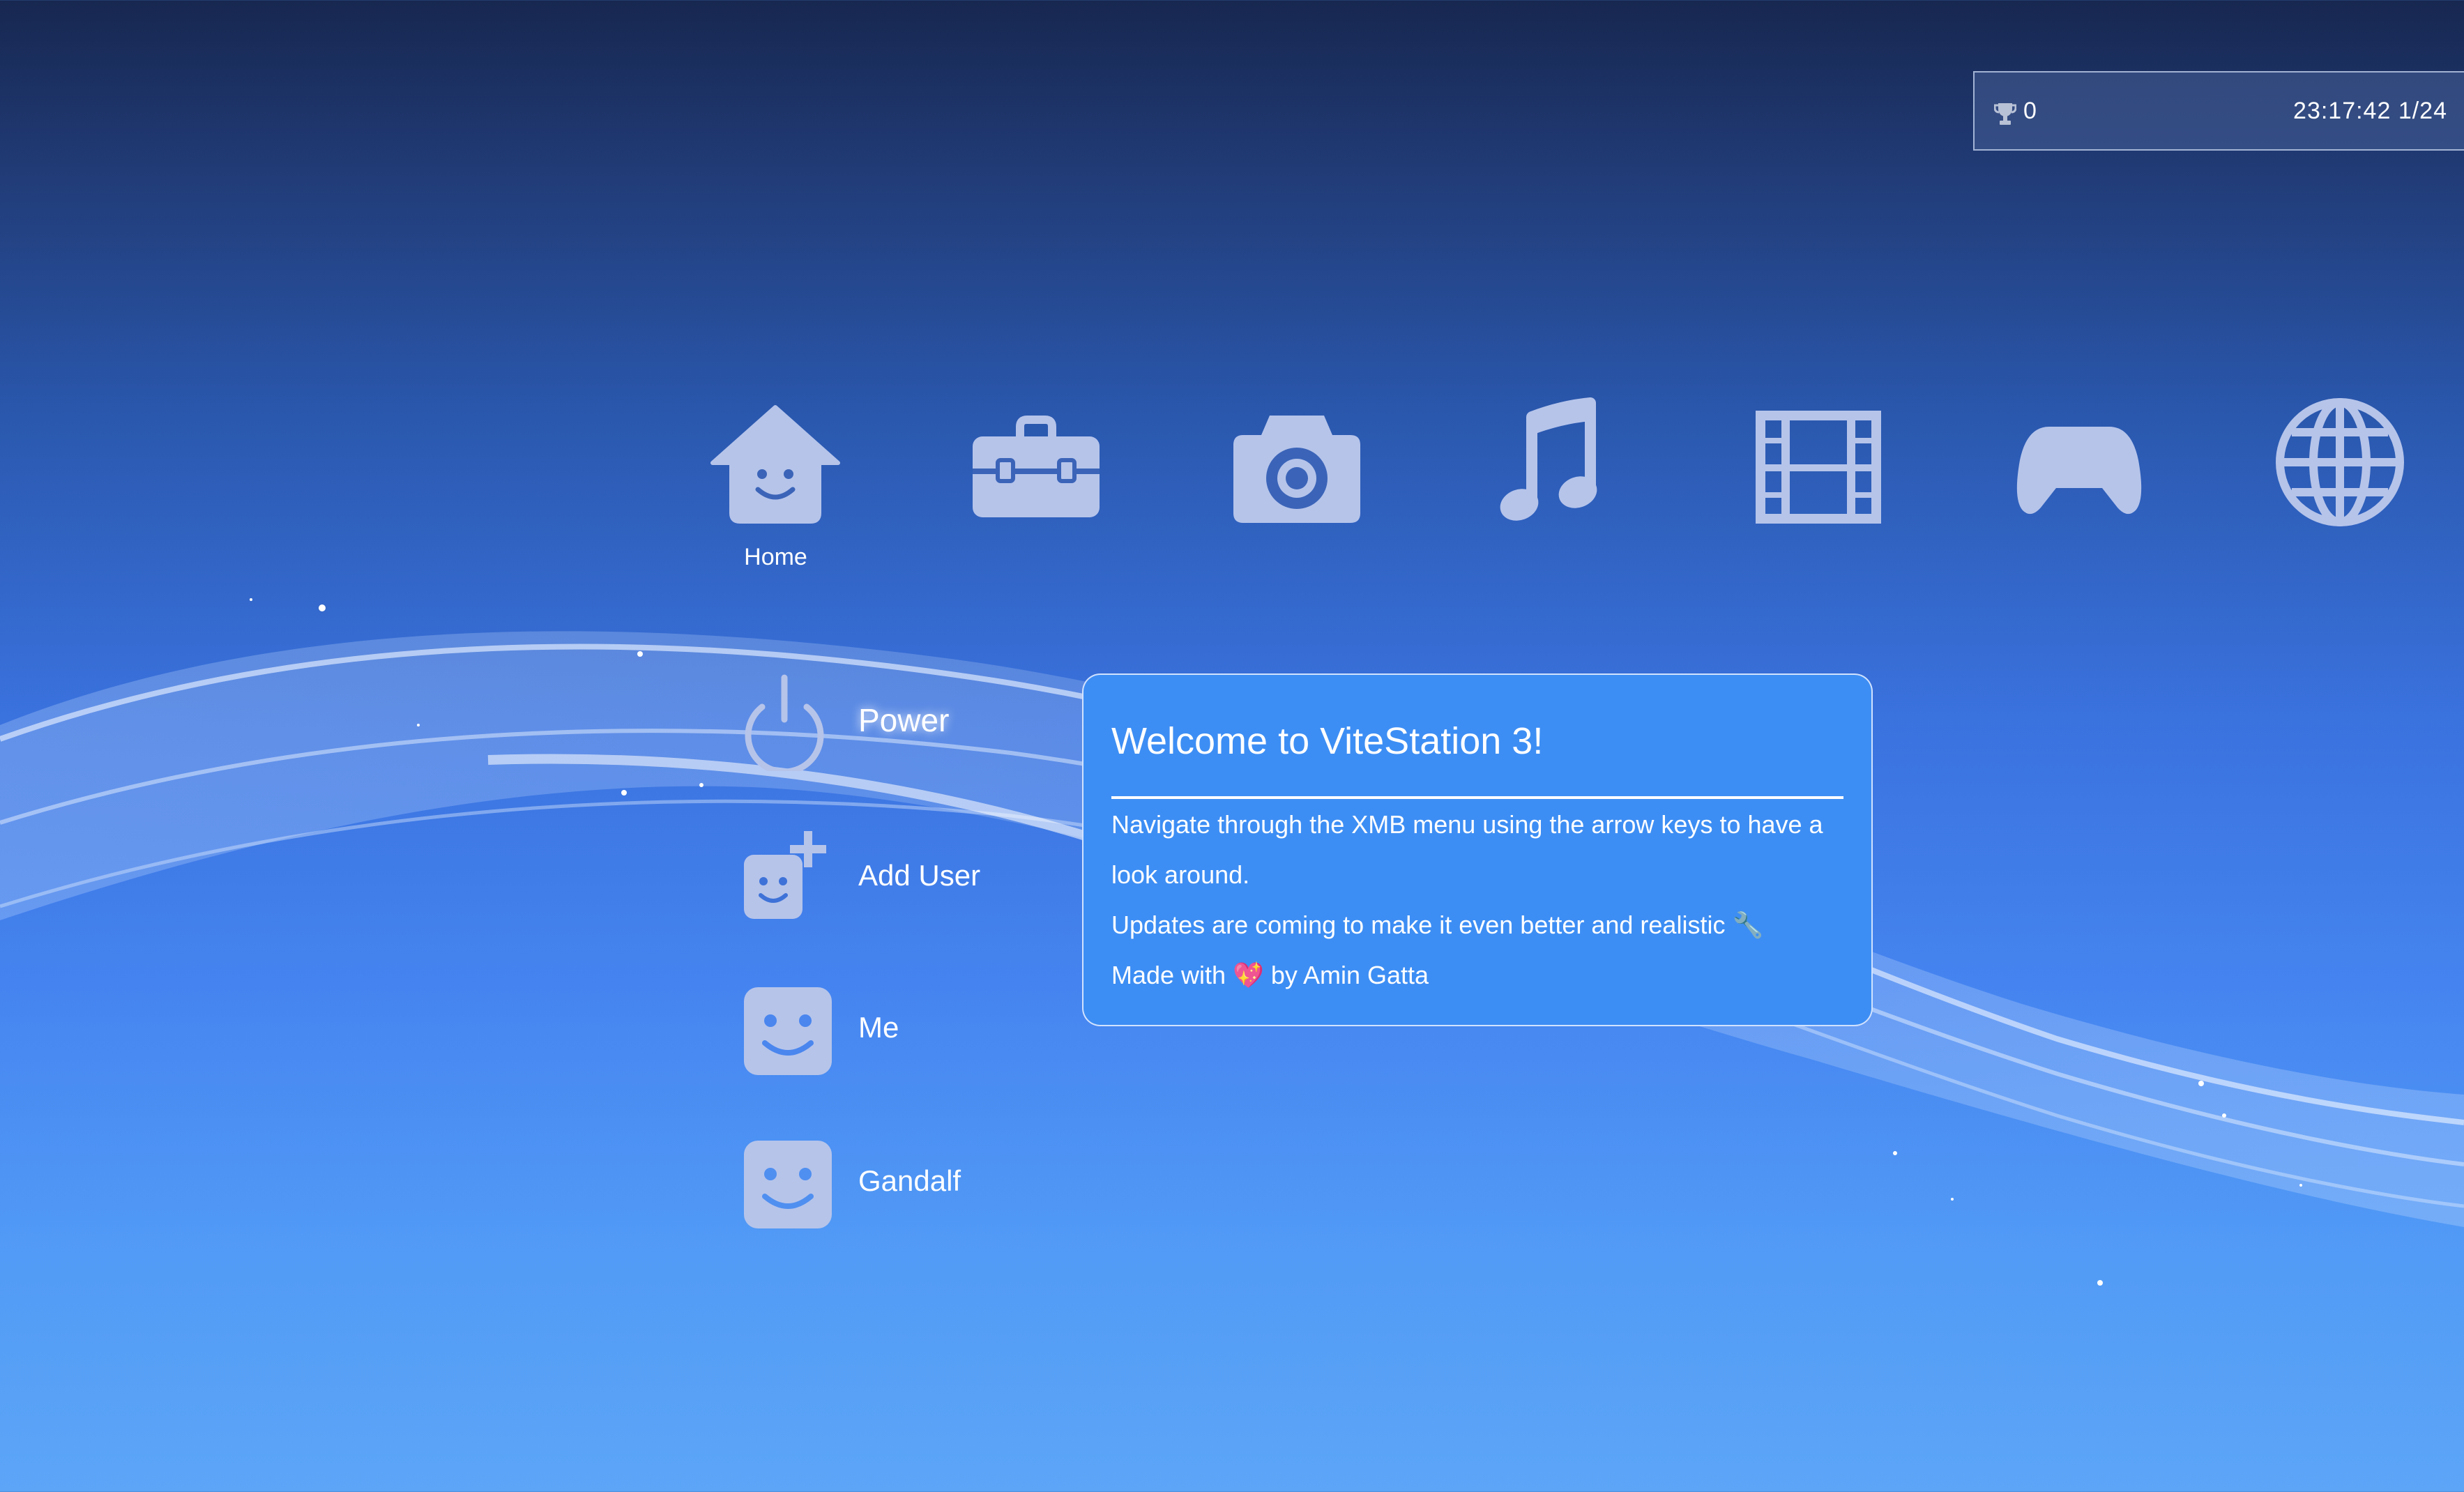  Describe the element at coordinates (2005, 114) in the screenshot. I see `trophy-icon` at that location.